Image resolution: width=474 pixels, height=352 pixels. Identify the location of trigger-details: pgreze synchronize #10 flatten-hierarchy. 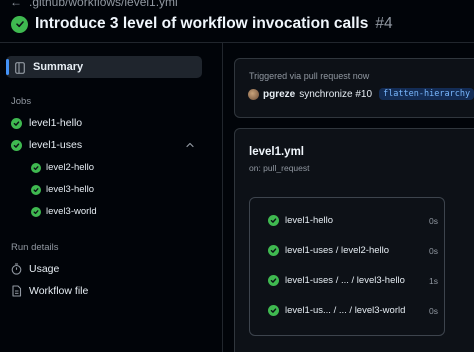
(361, 94).